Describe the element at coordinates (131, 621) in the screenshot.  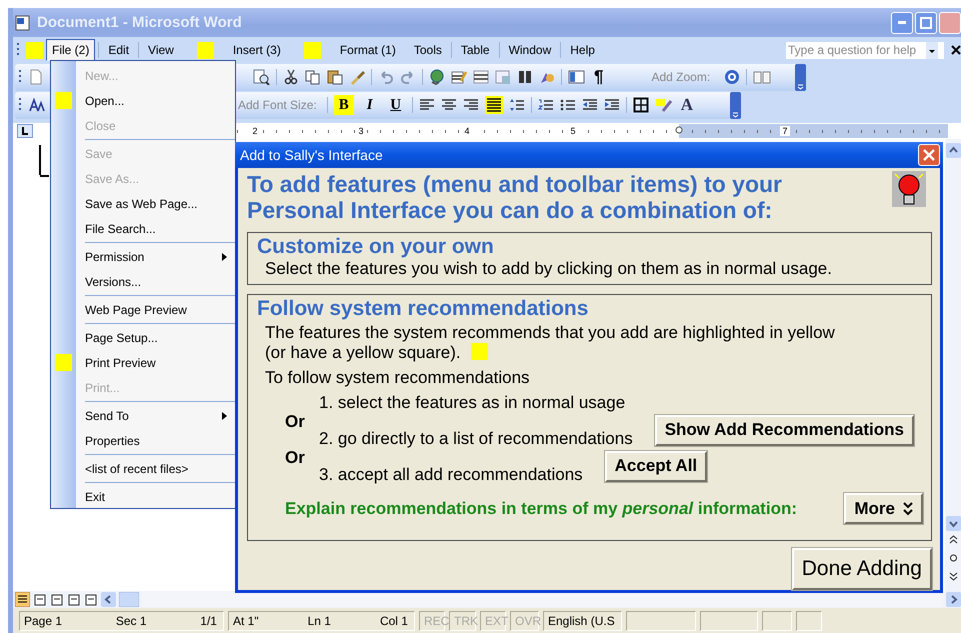
I see `status-text: Sec 1` at that location.